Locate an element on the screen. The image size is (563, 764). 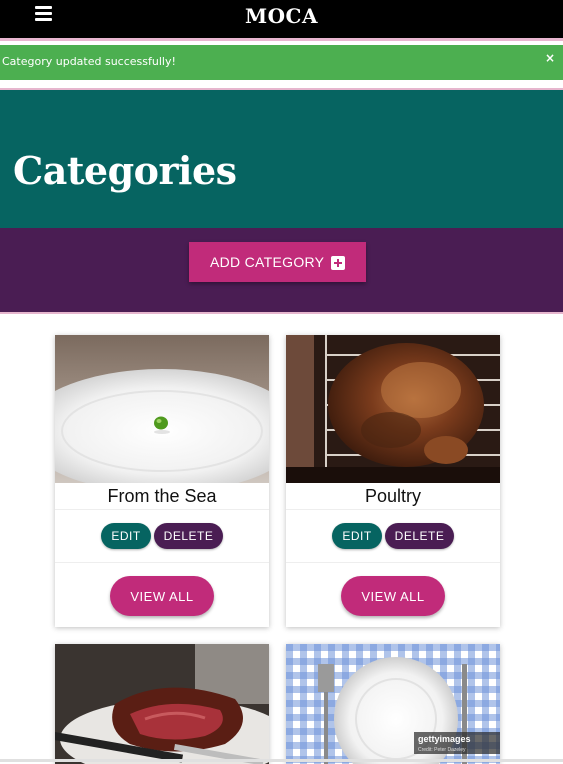
category-card: Poultry EDIT DELETE VIEW ALL is located at coordinates (393, 481).